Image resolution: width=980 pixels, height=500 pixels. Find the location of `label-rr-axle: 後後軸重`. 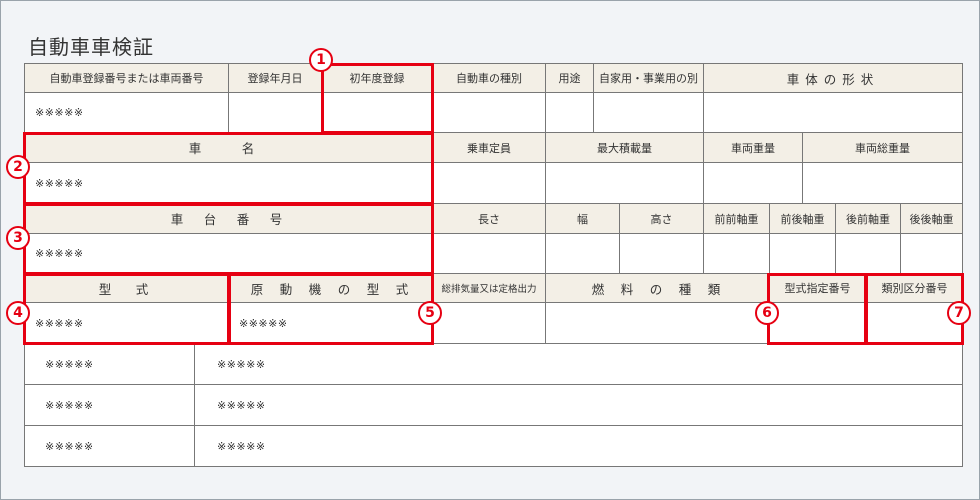

label-rr-axle: 後後軸重 is located at coordinates (931, 218).